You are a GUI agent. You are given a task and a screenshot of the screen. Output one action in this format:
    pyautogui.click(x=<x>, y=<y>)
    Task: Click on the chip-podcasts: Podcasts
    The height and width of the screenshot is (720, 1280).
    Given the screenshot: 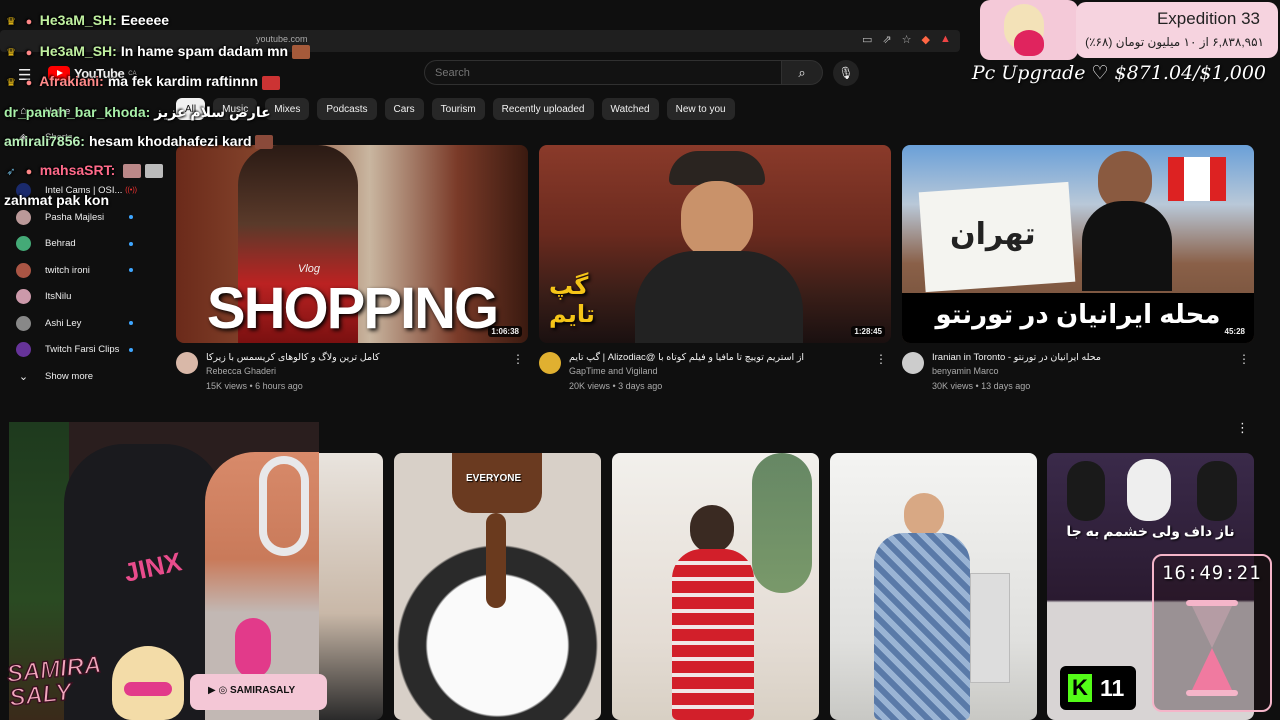 What is the action you would take?
    pyautogui.click(x=347, y=109)
    